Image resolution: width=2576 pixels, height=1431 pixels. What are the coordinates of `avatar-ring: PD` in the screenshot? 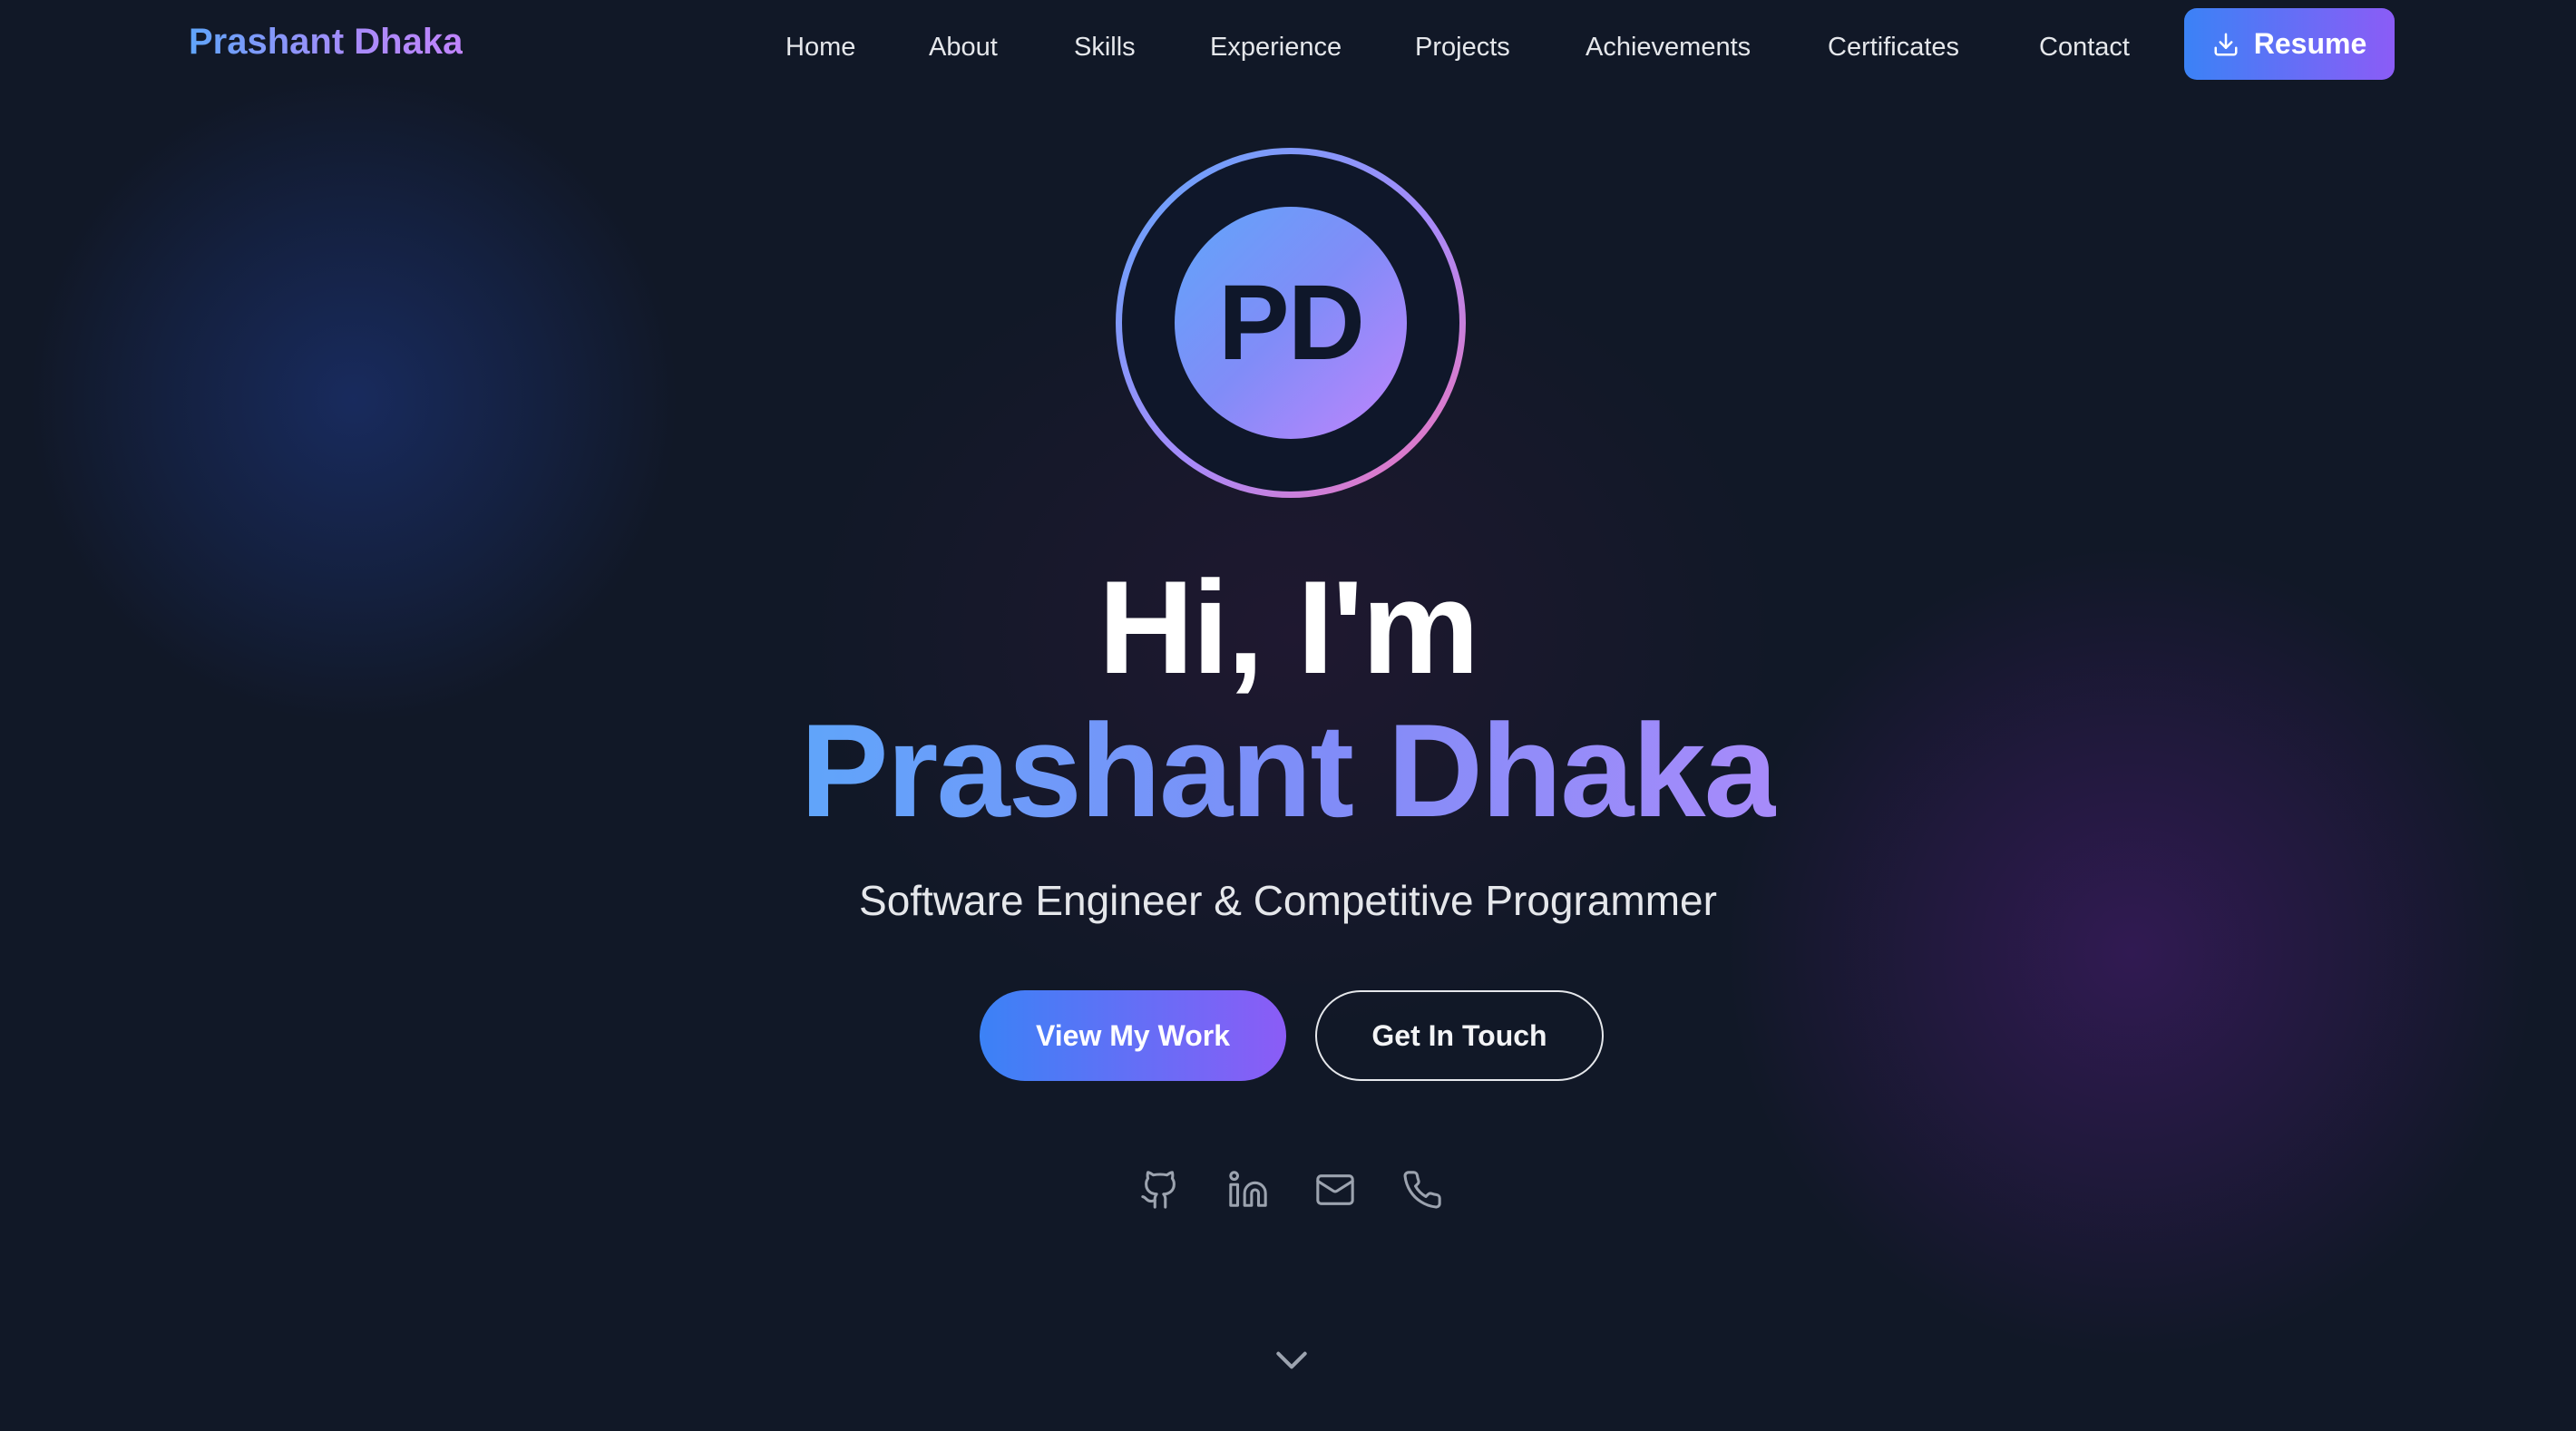 It's located at (1291, 323).